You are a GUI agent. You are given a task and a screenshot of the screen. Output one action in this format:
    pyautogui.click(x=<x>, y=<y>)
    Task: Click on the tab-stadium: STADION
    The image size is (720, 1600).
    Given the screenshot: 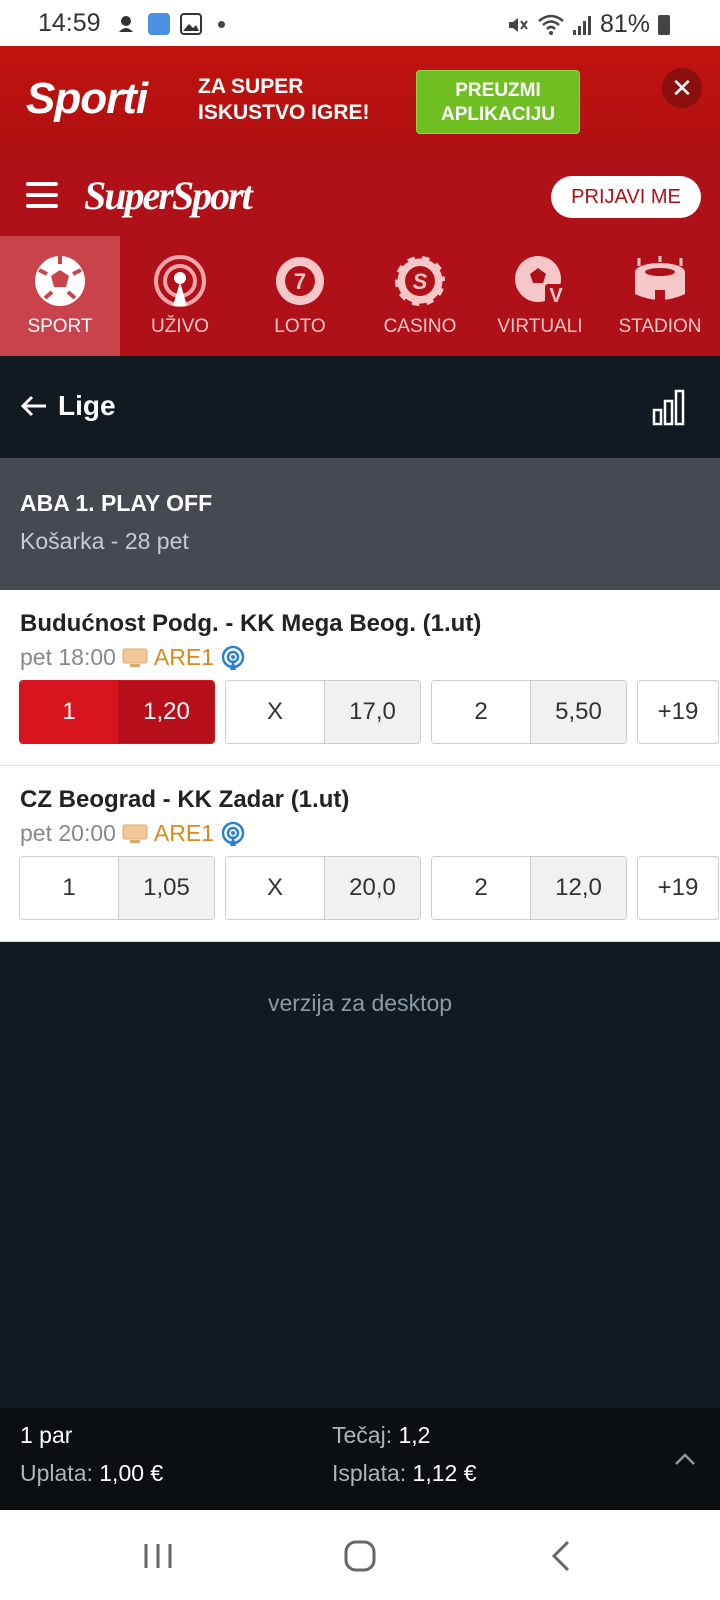 What is the action you would take?
    pyautogui.click(x=660, y=296)
    